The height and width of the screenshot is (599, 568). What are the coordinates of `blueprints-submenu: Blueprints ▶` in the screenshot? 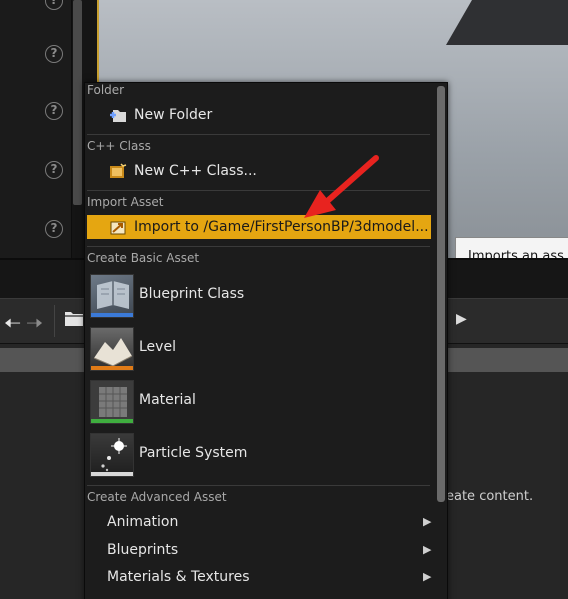 It's located at (259, 550).